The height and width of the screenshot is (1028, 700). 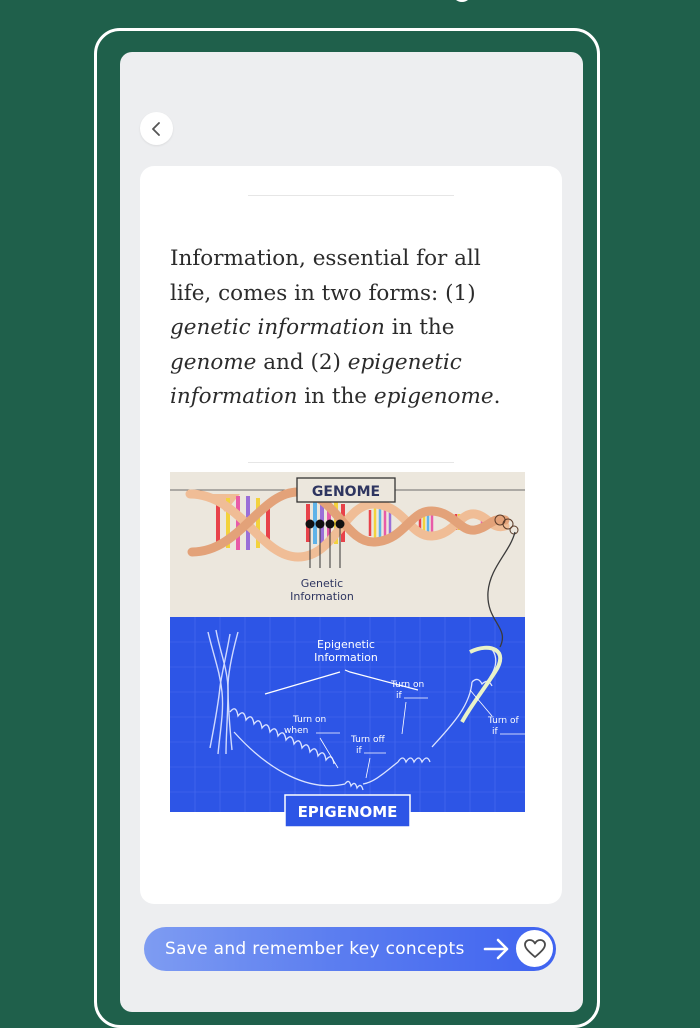 What do you see at coordinates (315, 949) in the screenshot?
I see `save-concepts-label: Save and remember key concepts` at bounding box center [315, 949].